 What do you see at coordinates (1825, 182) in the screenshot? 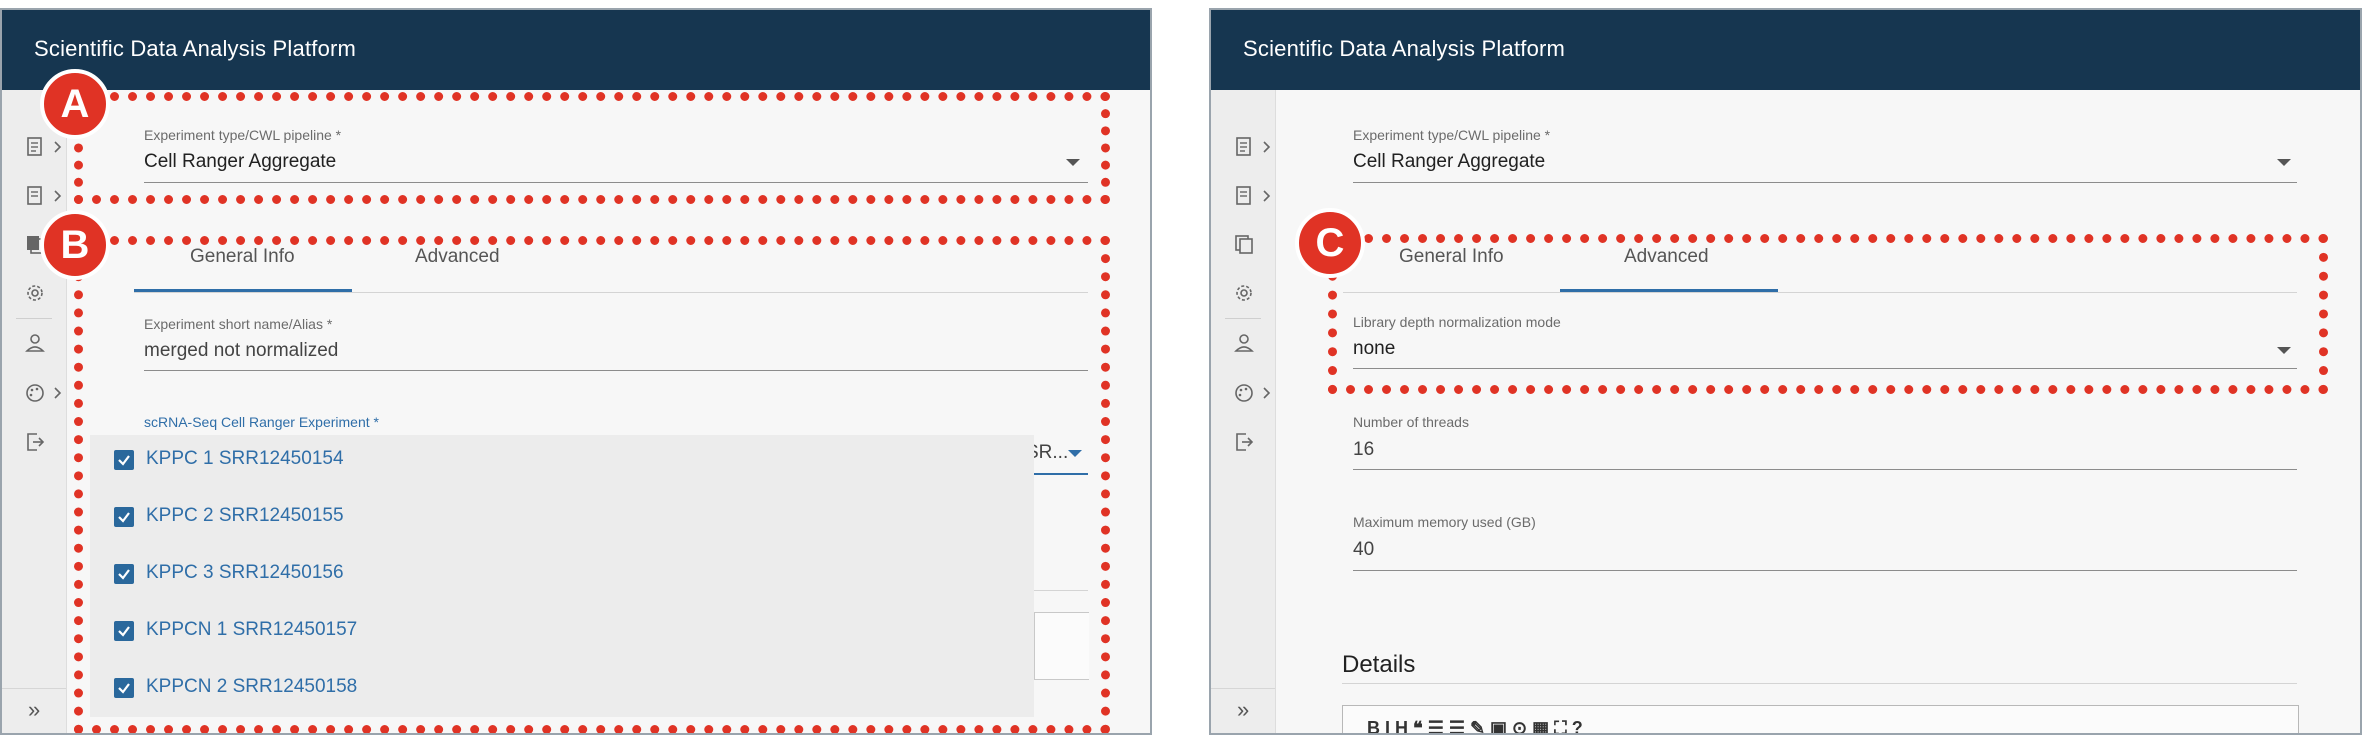
I see `pipeline-underline` at bounding box center [1825, 182].